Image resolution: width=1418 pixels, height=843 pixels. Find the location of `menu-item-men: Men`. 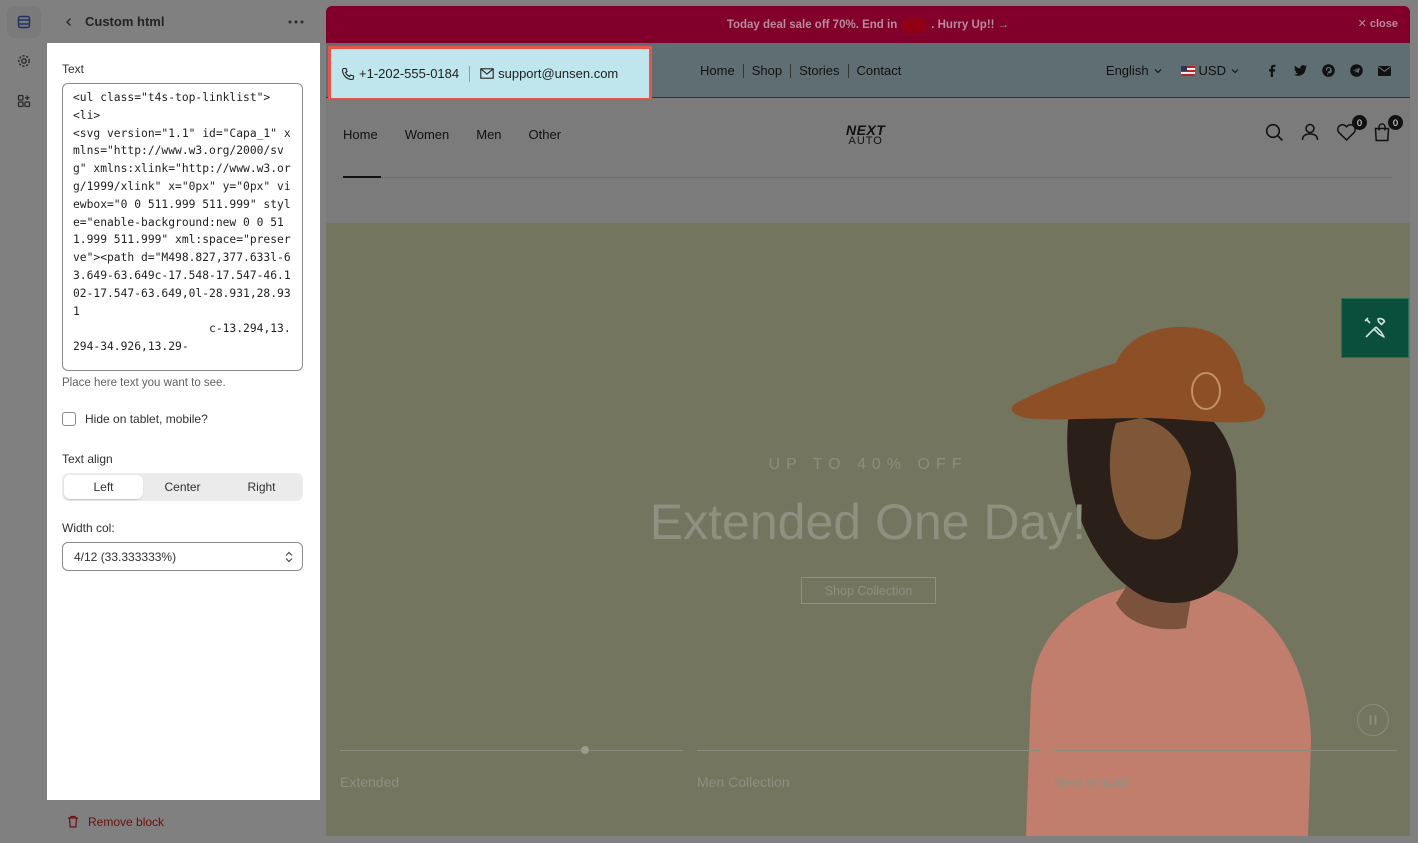

menu-item-men: Men is located at coordinates (488, 134).